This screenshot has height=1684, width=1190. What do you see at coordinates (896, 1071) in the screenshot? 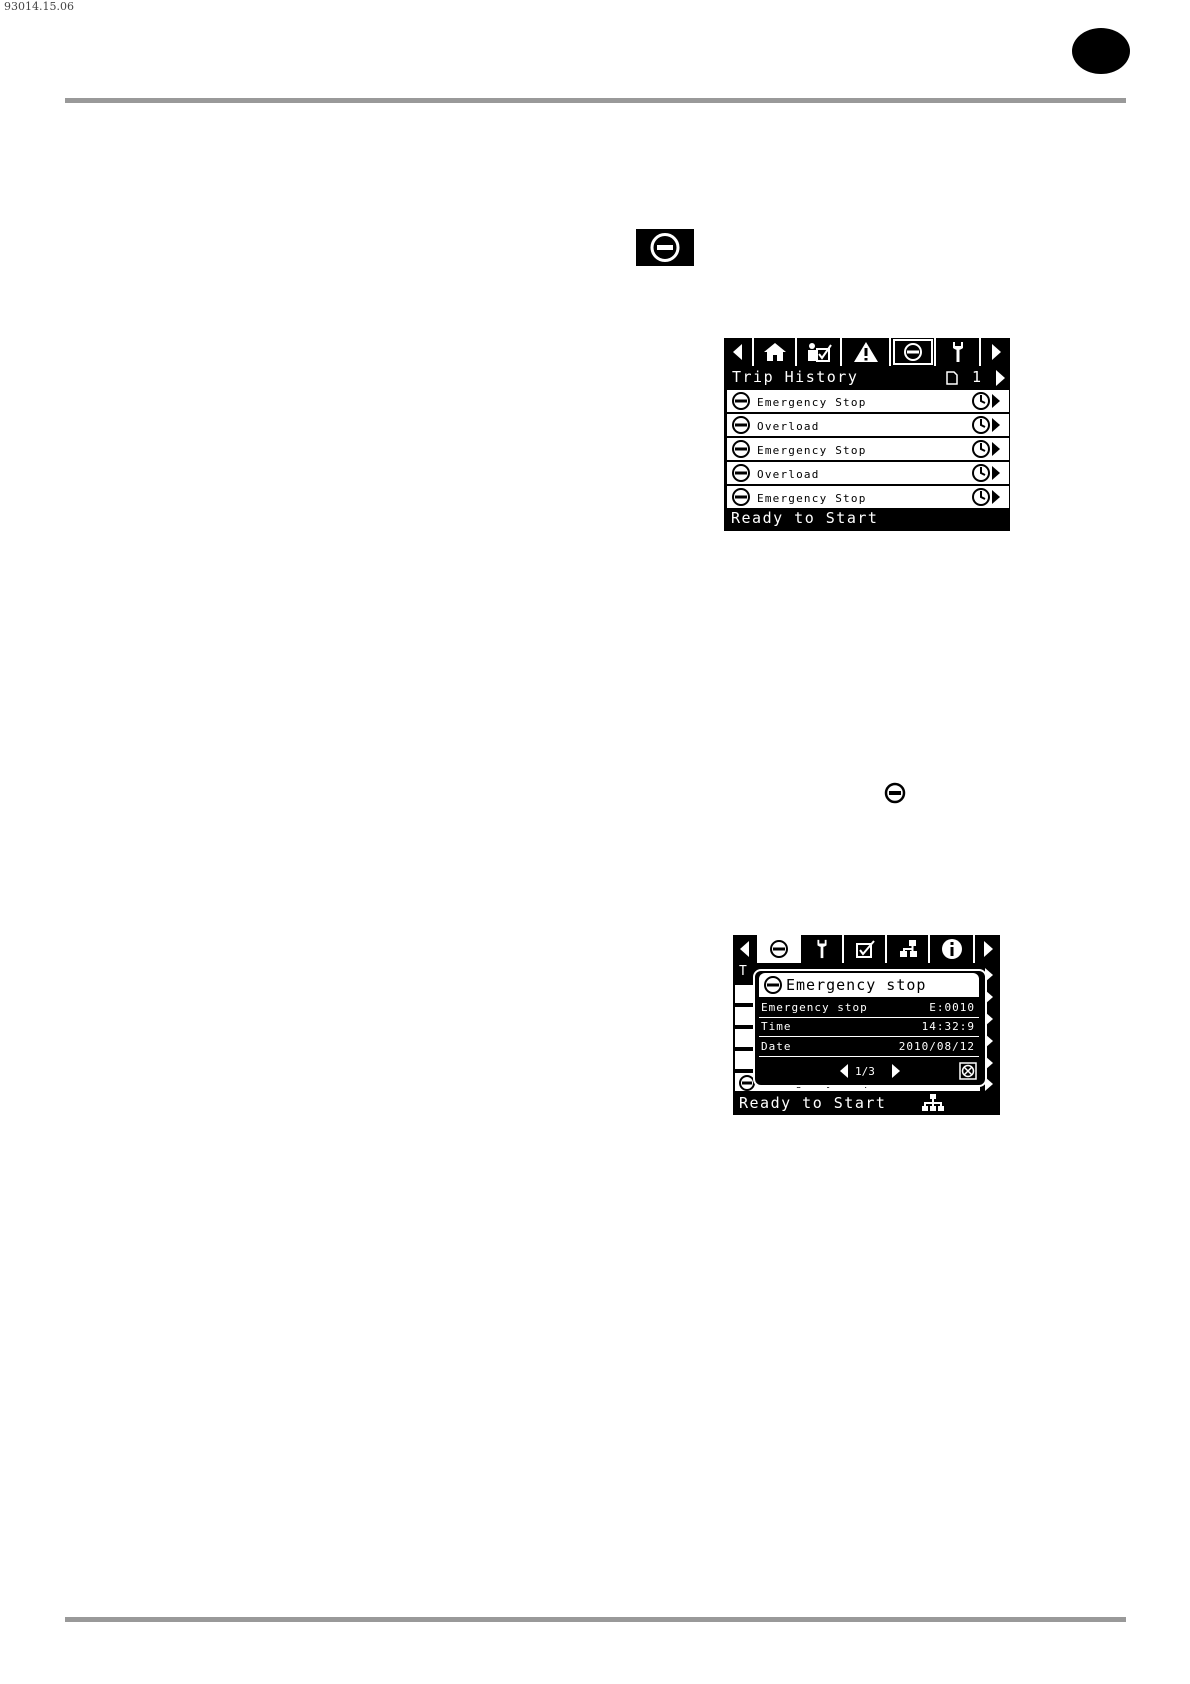
I see `pager-next-arrow-icon` at bounding box center [896, 1071].